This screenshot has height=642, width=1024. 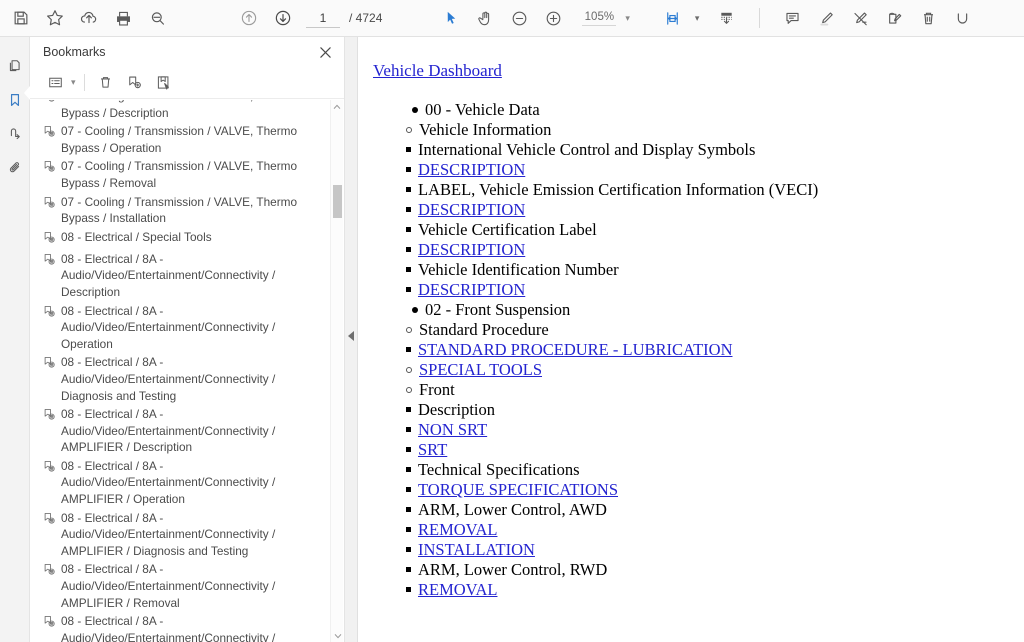 What do you see at coordinates (21, 18) in the screenshot?
I see `save-button` at bounding box center [21, 18].